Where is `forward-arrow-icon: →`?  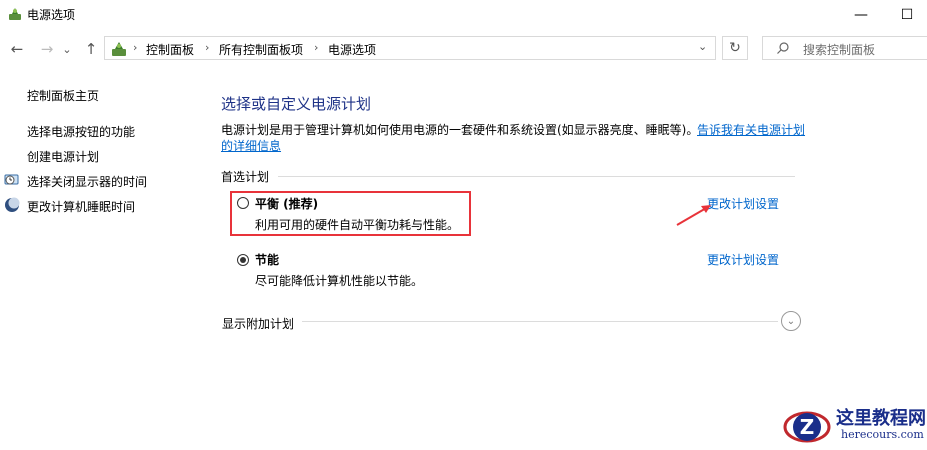 forward-arrow-icon: → is located at coordinates (47, 49).